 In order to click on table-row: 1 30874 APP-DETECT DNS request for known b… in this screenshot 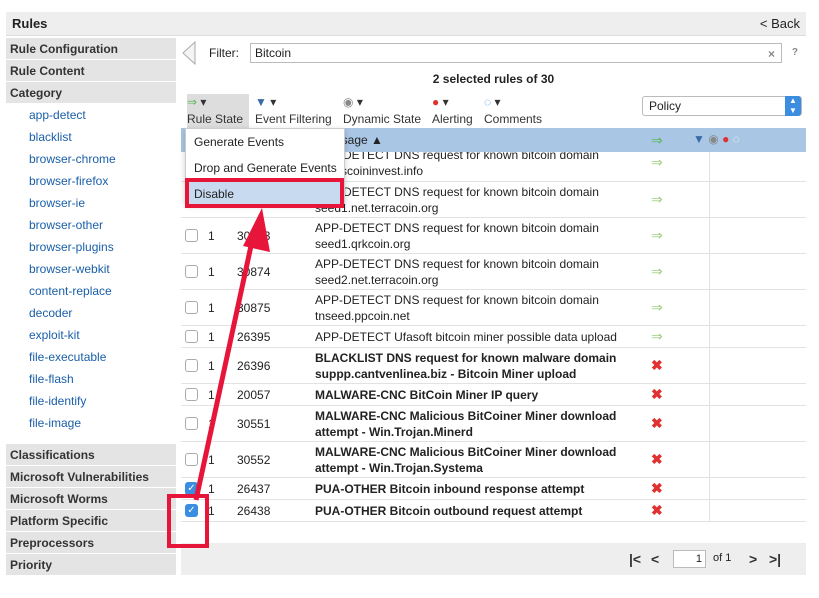, I will do `click(493, 272)`.